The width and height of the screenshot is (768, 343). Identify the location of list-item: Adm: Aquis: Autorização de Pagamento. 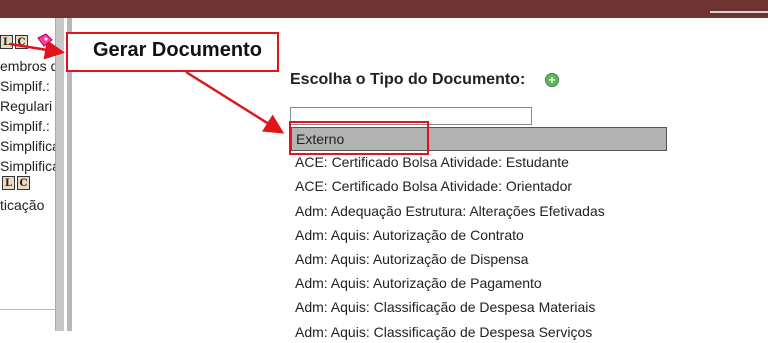
(416, 283).